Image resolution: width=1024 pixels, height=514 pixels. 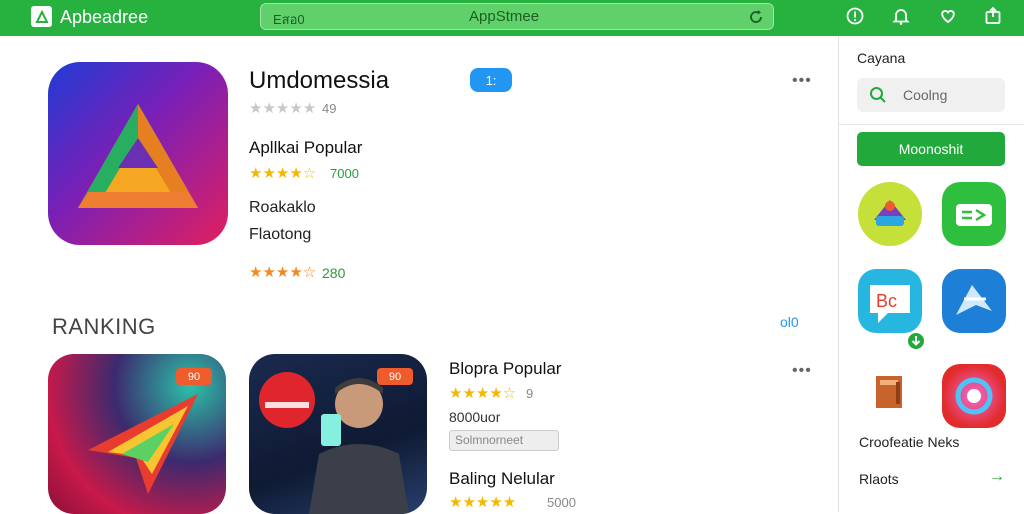 I want to click on category-rating-value: 7000, so click(x=344, y=173).